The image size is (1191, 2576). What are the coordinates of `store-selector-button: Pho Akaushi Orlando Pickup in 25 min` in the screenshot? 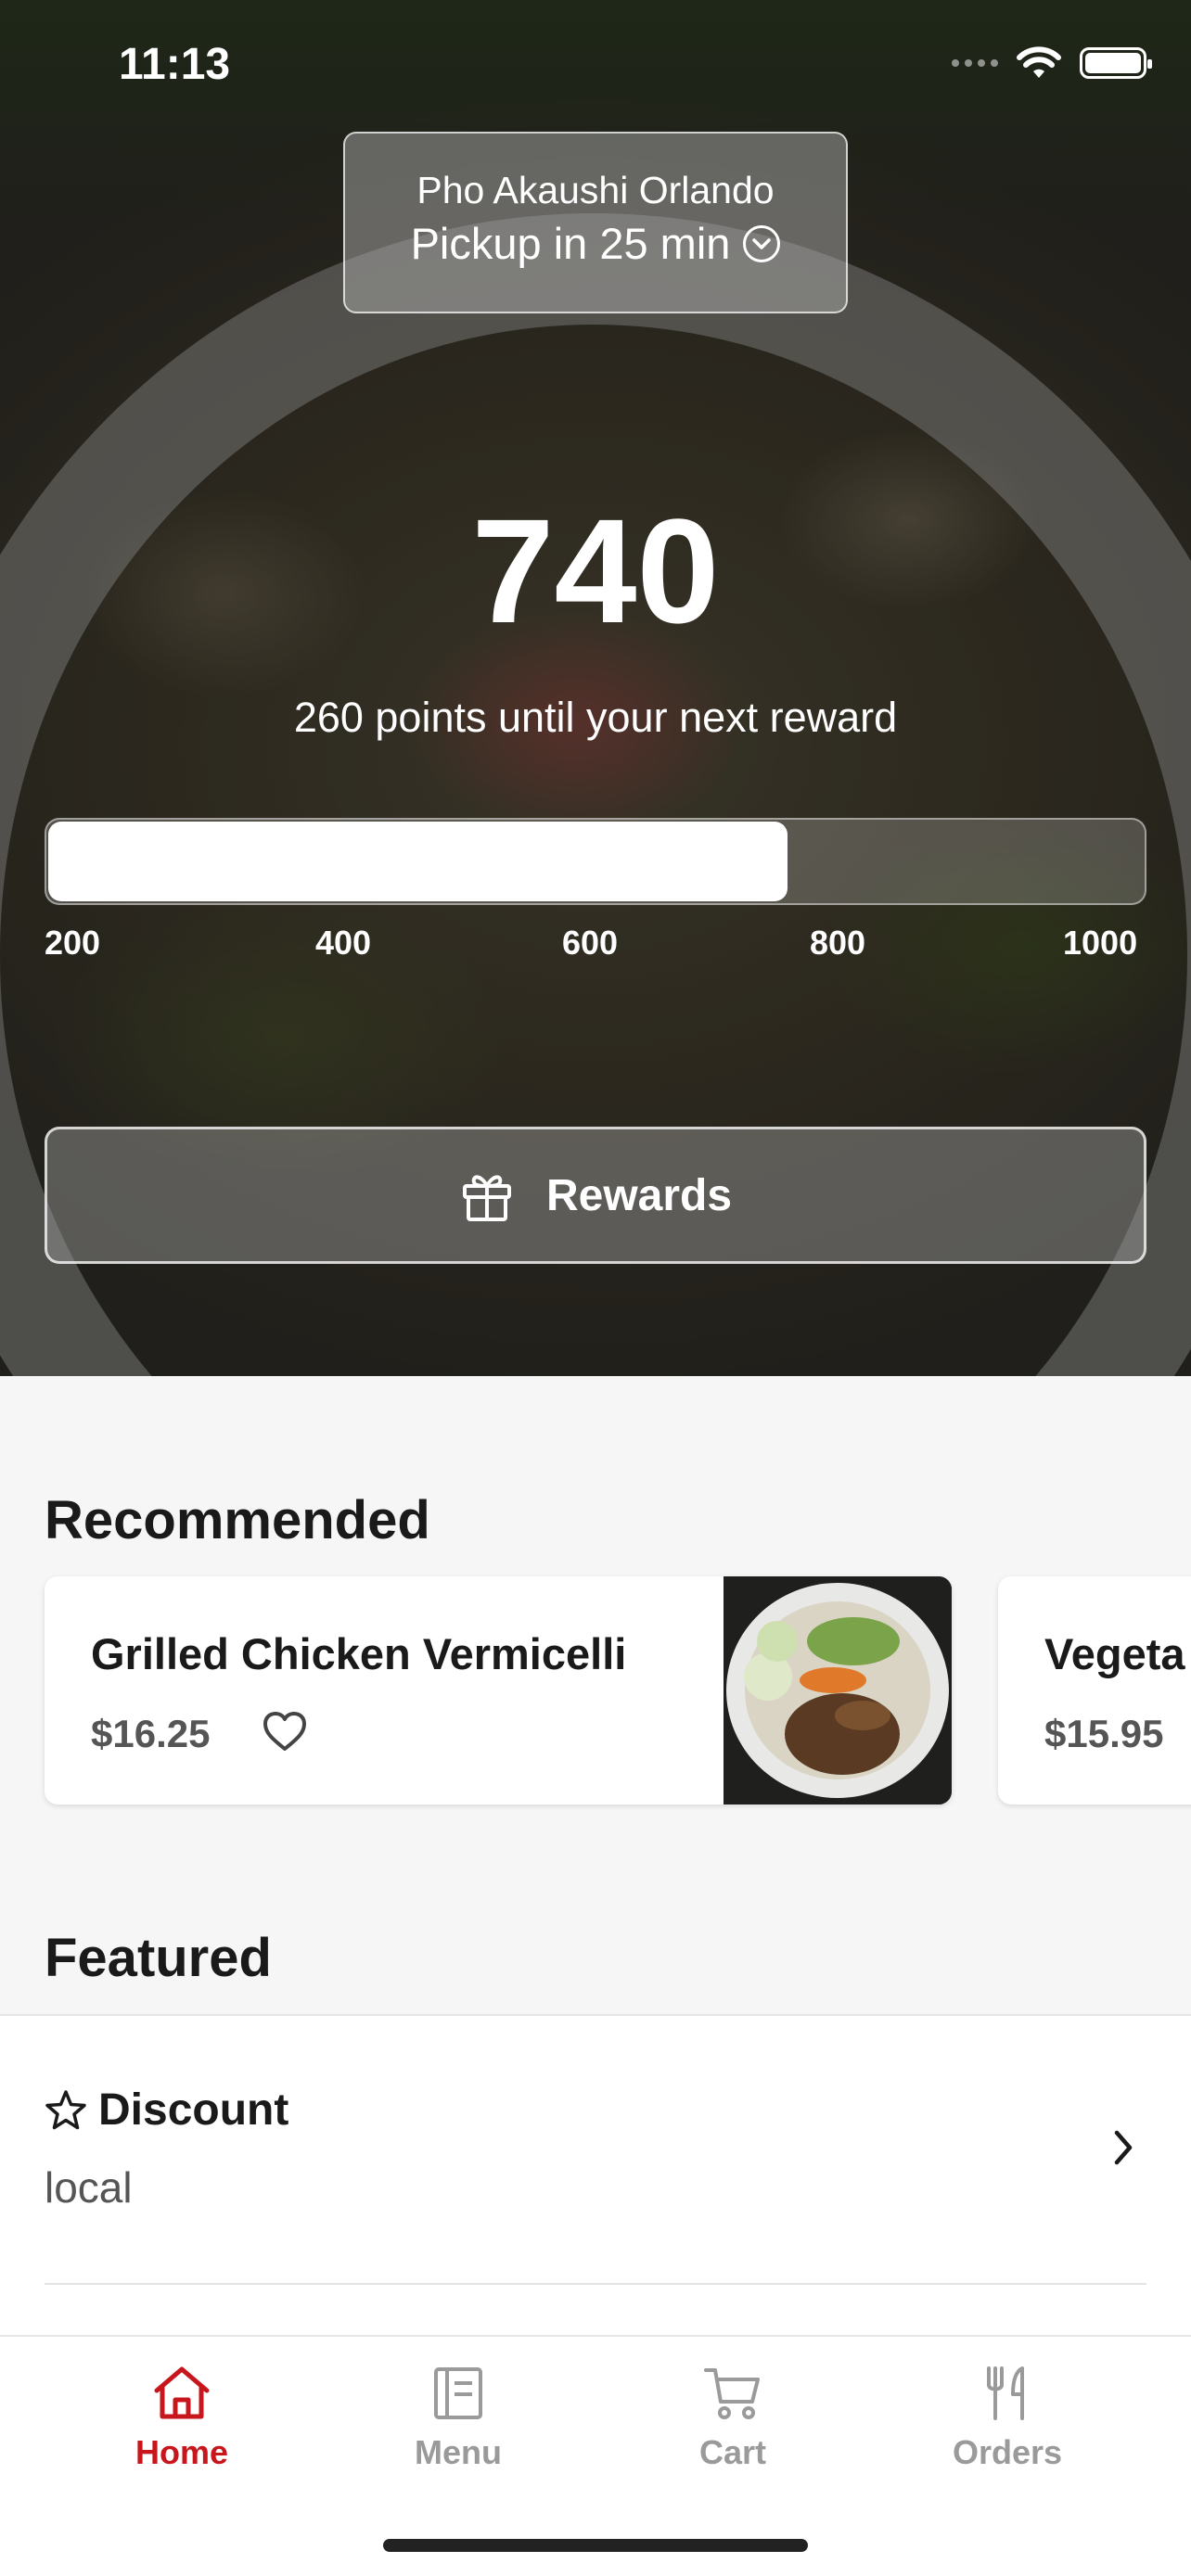 It's located at (595, 222).